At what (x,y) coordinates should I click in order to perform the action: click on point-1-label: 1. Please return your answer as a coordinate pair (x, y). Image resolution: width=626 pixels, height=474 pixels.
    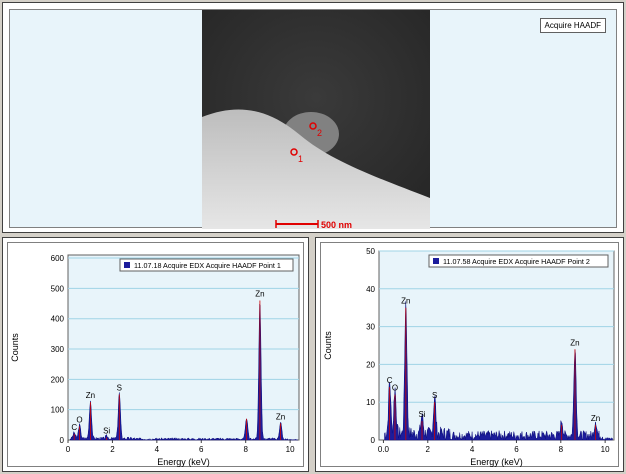
    Looking at the image, I should click on (300, 159).